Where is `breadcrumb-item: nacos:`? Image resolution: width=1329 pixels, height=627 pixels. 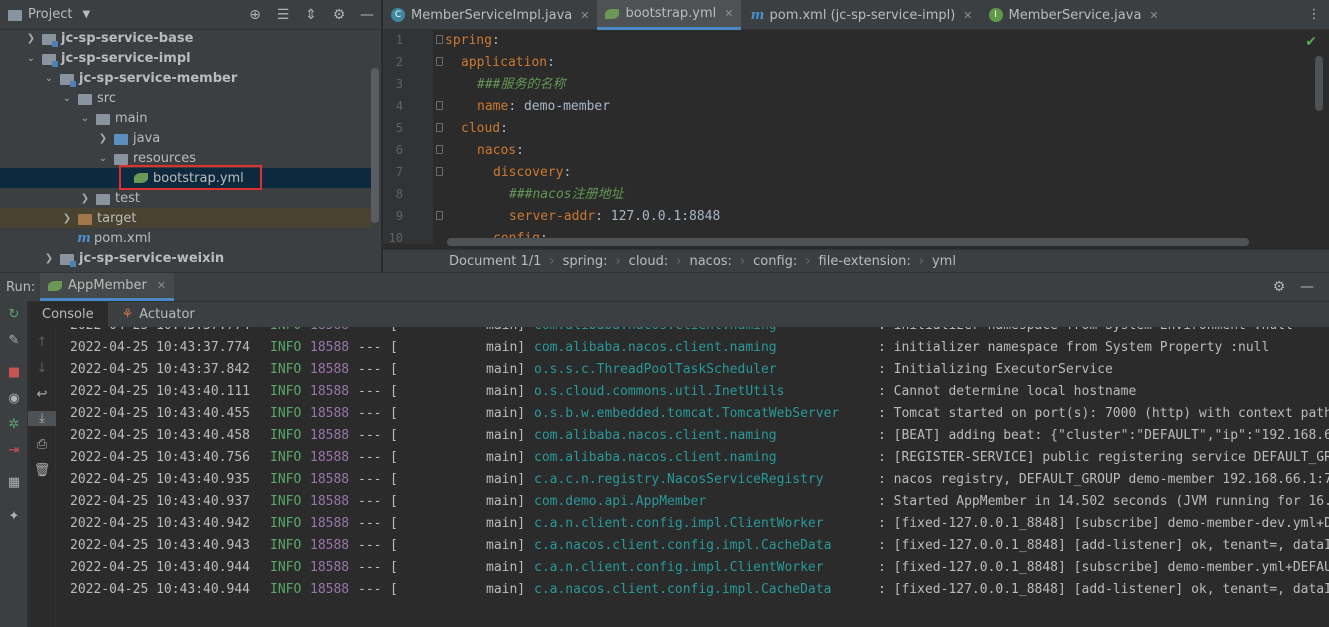
breadcrumb-item: nacos: is located at coordinates (710, 261).